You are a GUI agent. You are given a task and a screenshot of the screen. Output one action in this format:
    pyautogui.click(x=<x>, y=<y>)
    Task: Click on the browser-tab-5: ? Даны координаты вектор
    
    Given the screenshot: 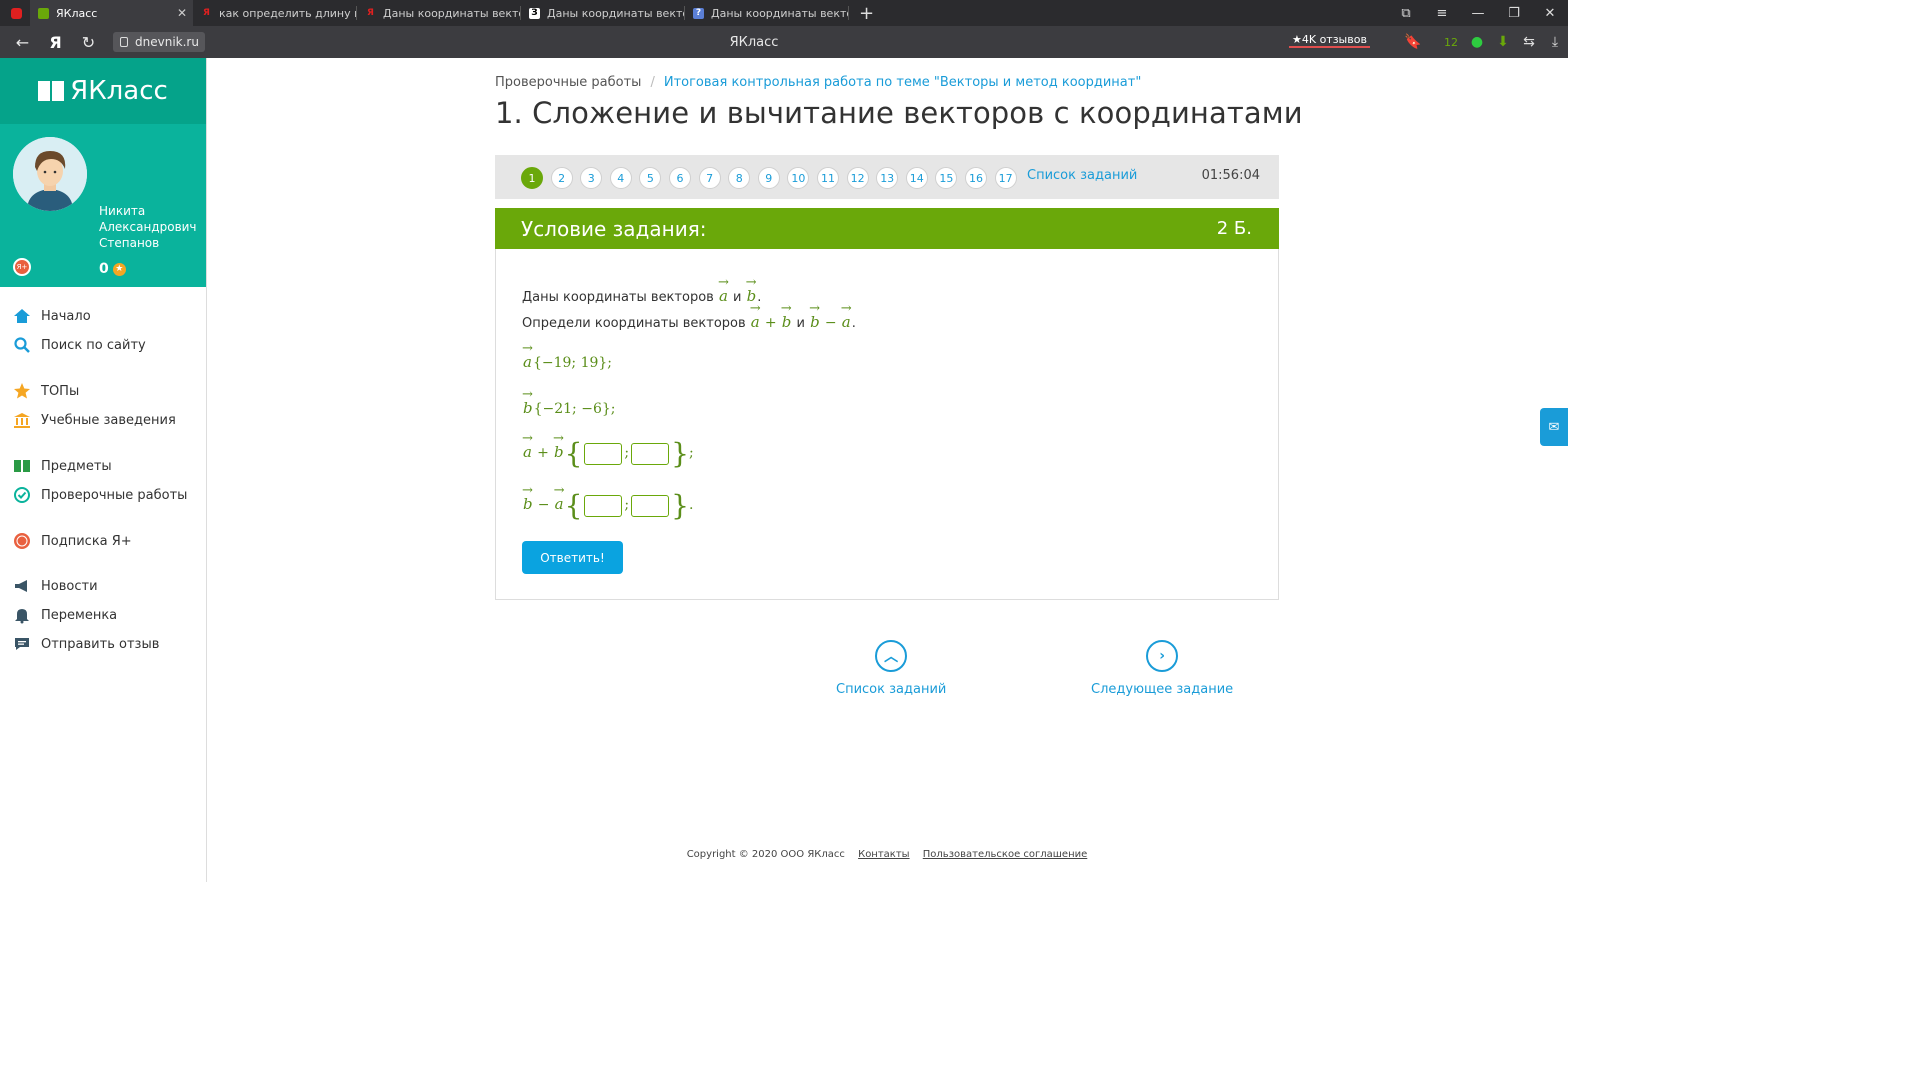 What is the action you would take?
    pyautogui.click(x=766, y=13)
    